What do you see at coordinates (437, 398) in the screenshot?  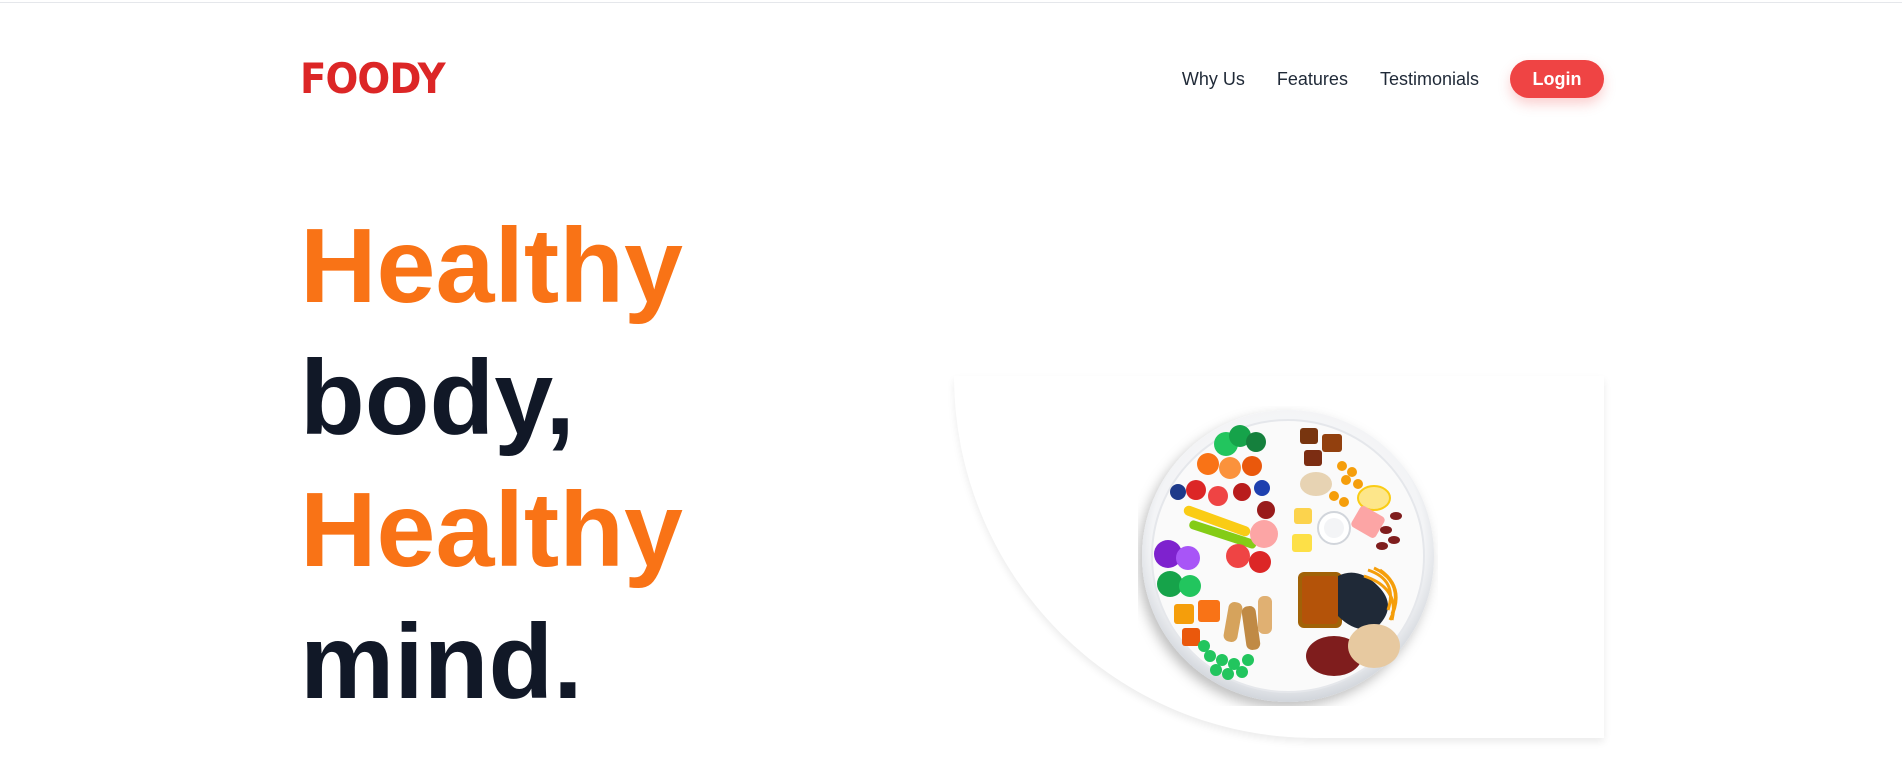 I see `hero-line-2: body,` at bounding box center [437, 398].